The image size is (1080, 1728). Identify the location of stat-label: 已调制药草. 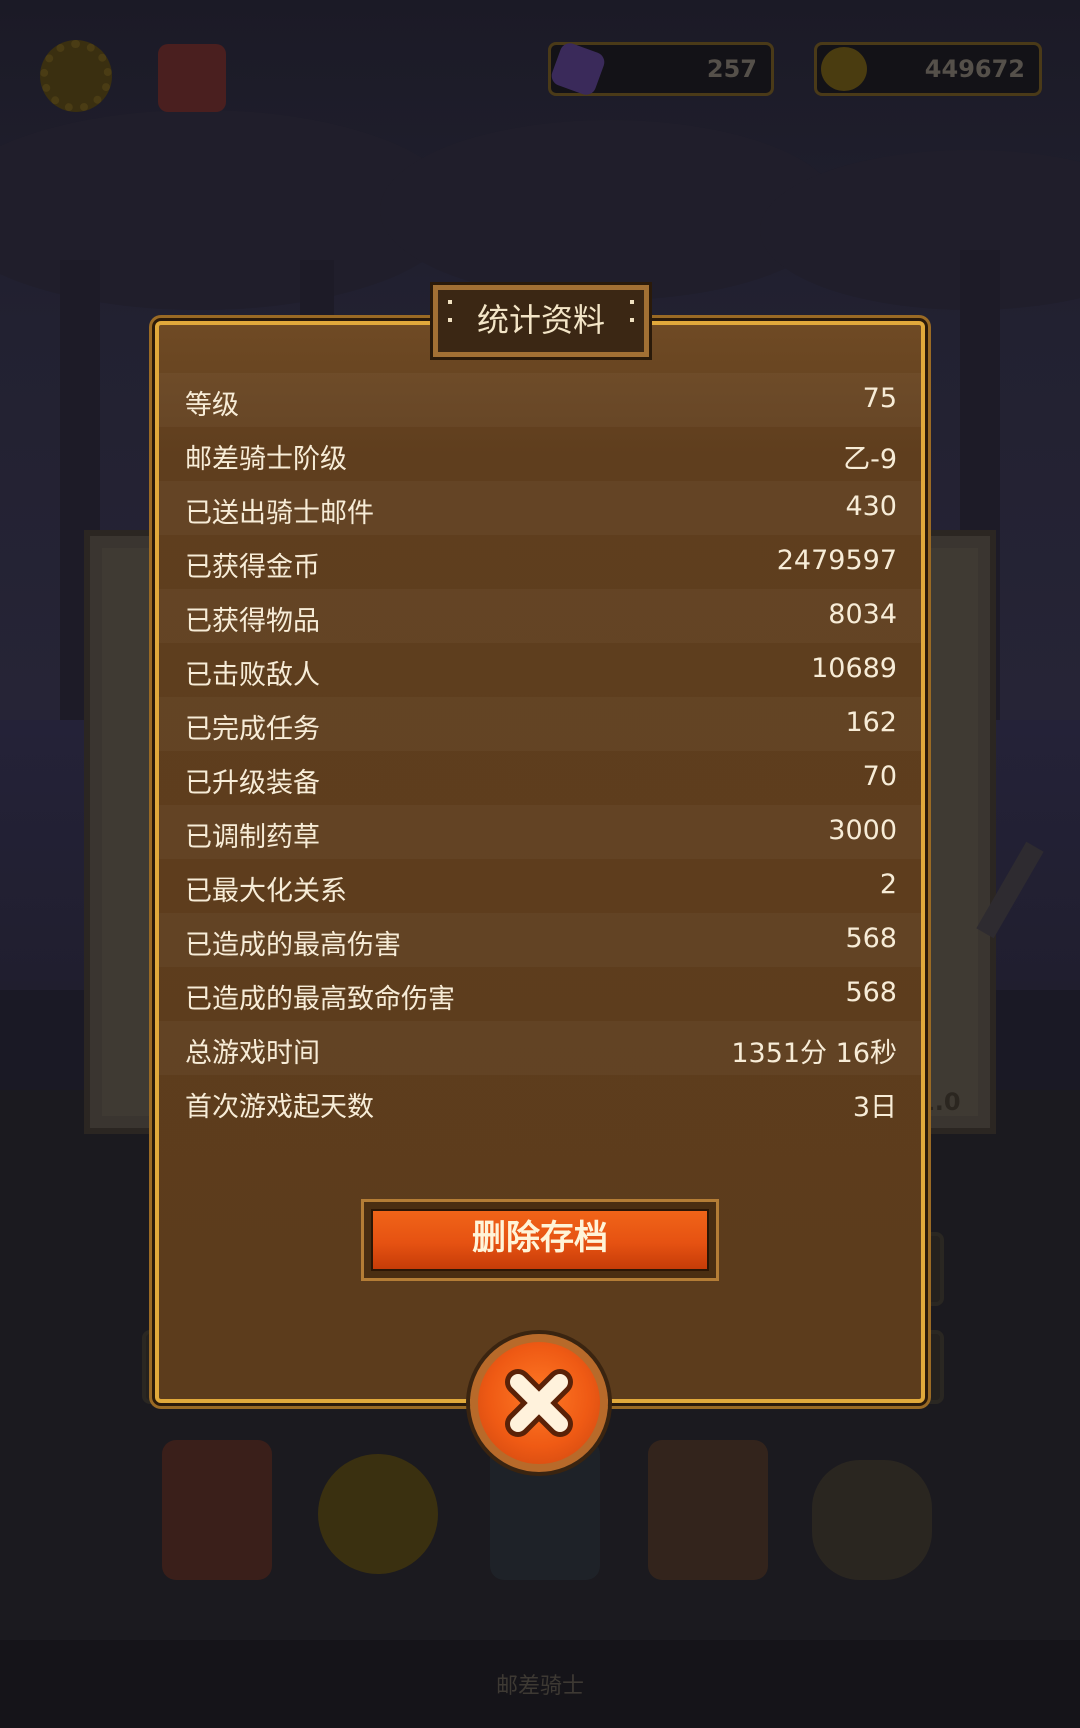
(252, 837).